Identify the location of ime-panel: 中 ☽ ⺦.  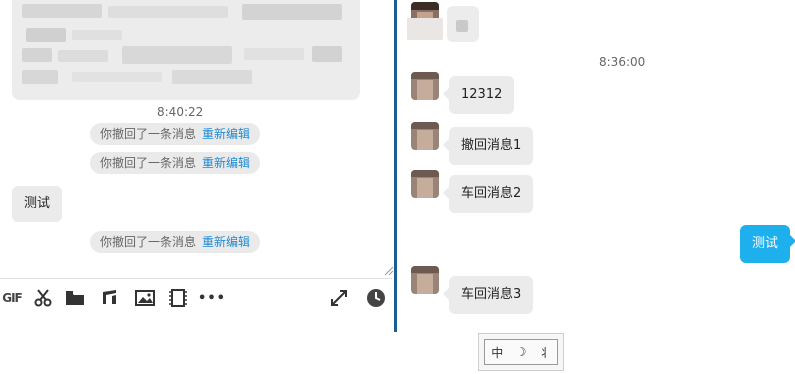
(521, 352).